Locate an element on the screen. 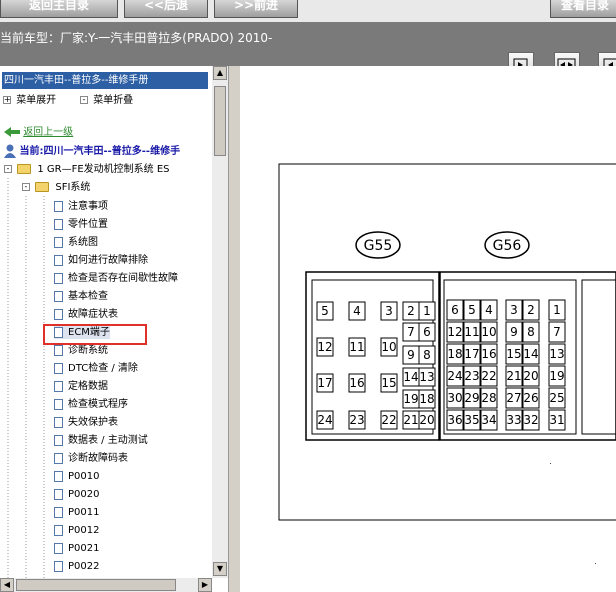  forward-button: >>前进 is located at coordinates (256, 9).